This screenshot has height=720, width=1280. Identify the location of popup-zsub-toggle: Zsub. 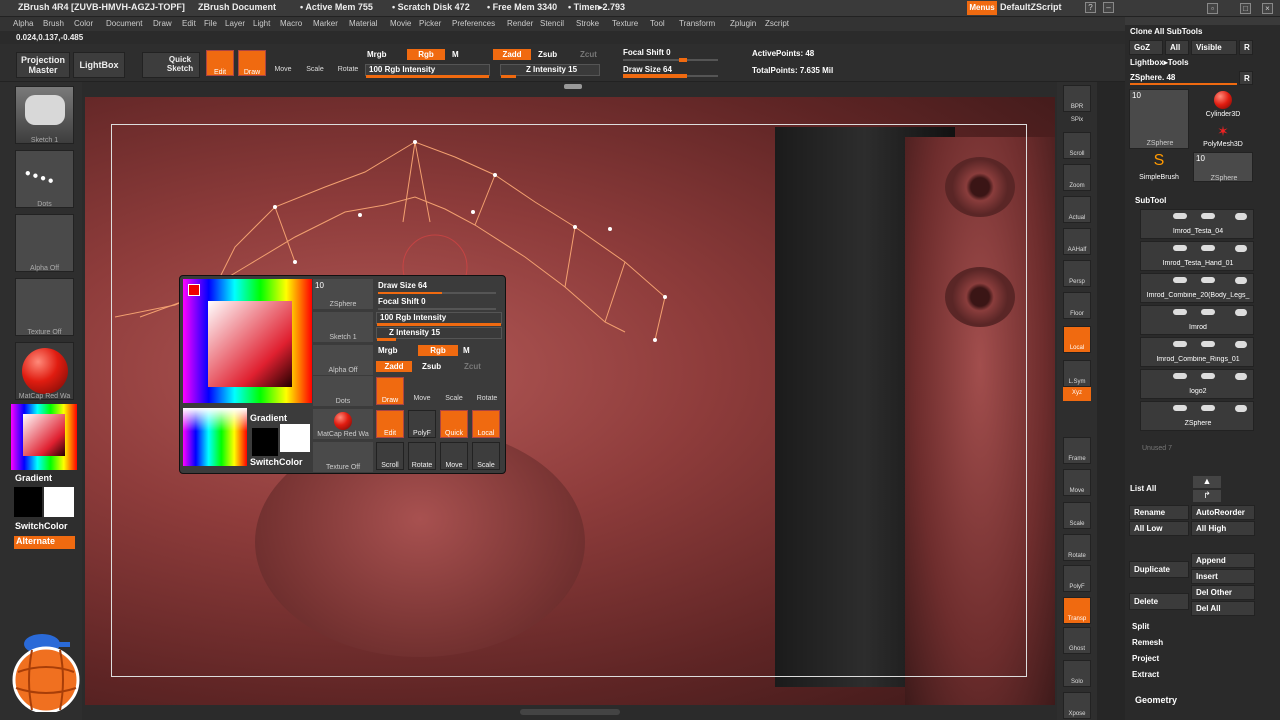
(431, 366).